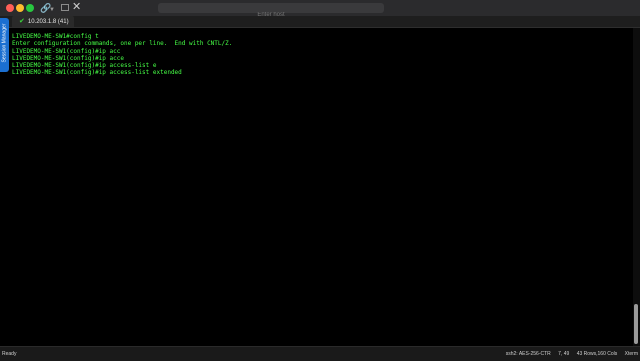  What do you see at coordinates (10, 8) in the screenshot?
I see `close-window-button` at bounding box center [10, 8].